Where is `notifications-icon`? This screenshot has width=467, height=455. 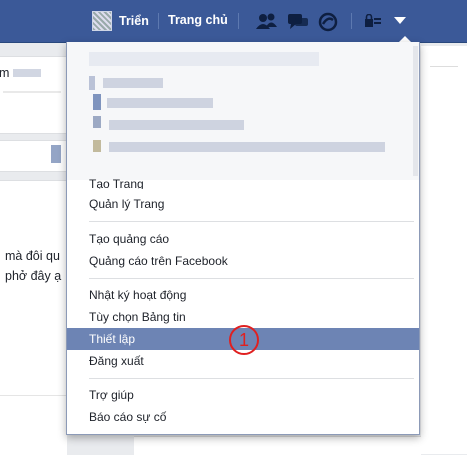 notifications-icon is located at coordinates (328, 22).